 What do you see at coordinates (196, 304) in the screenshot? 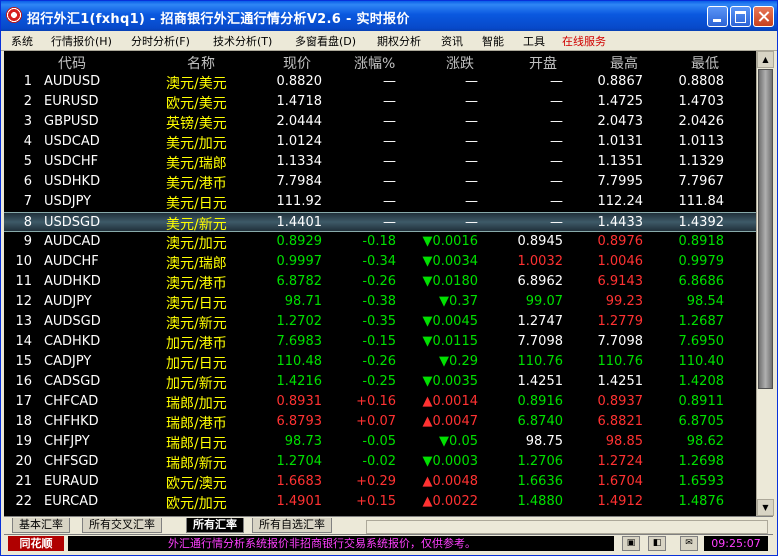
I see `cell-name: 澳元/日元` at bounding box center [196, 304].